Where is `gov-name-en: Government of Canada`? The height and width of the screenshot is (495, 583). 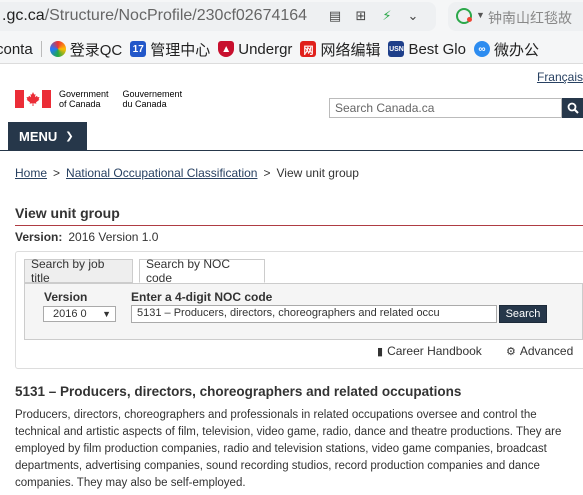 gov-name-en: Government of Canada is located at coordinates (84, 99).